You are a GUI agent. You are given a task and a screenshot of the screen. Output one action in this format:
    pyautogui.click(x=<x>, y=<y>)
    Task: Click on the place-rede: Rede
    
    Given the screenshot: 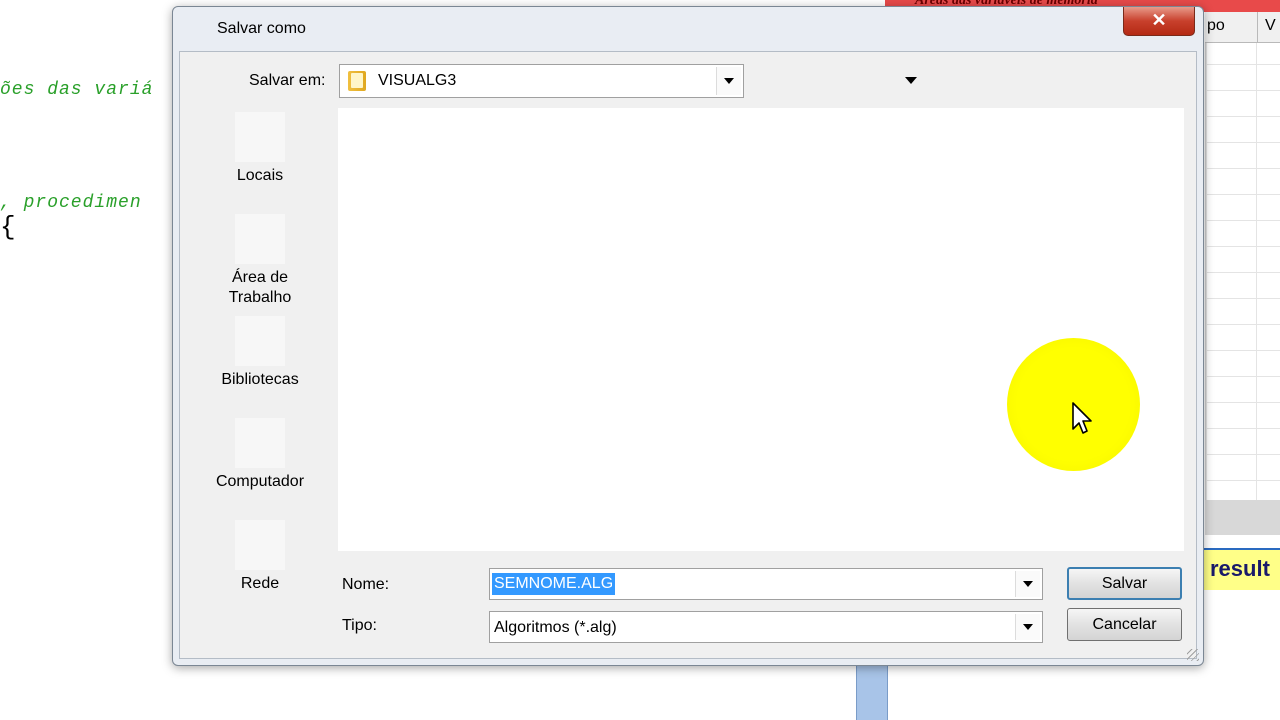 What is the action you would take?
    pyautogui.click(x=260, y=560)
    